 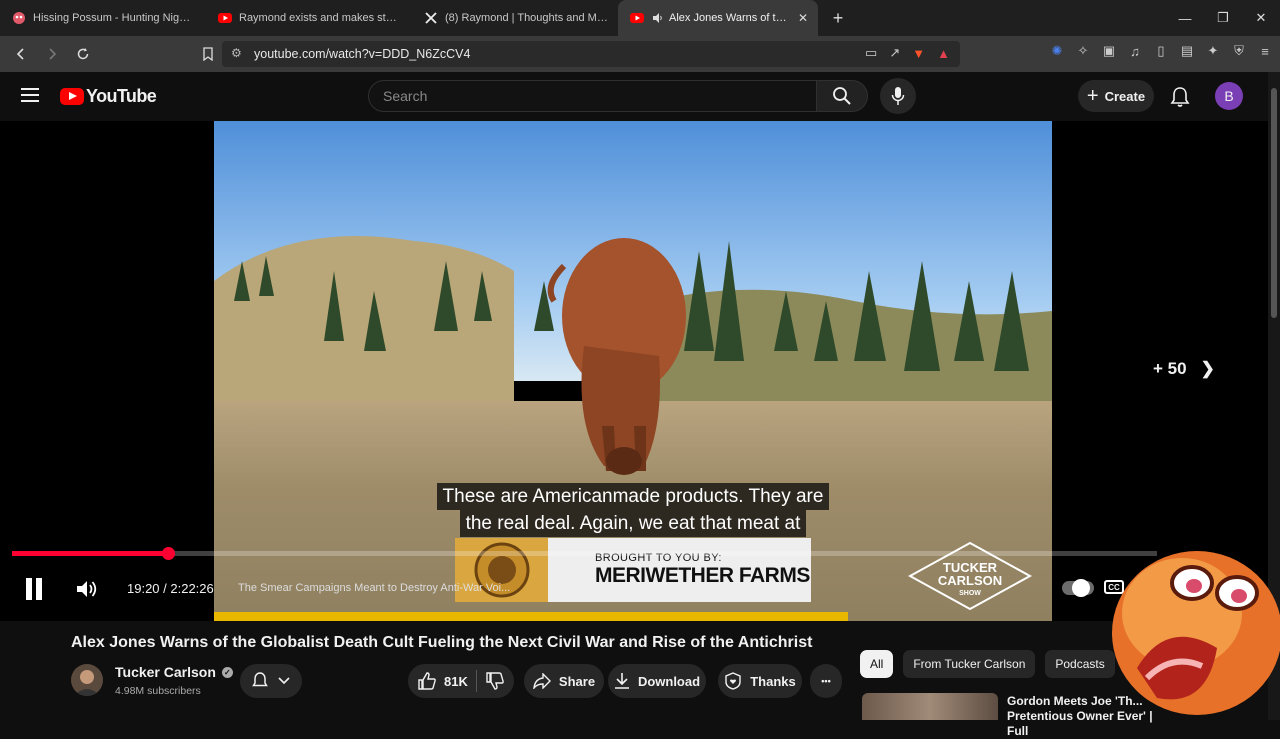 What do you see at coordinates (918, 53) in the screenshot?
I see `brave-shields-icon: ▼` at bounding box center [918, 53].